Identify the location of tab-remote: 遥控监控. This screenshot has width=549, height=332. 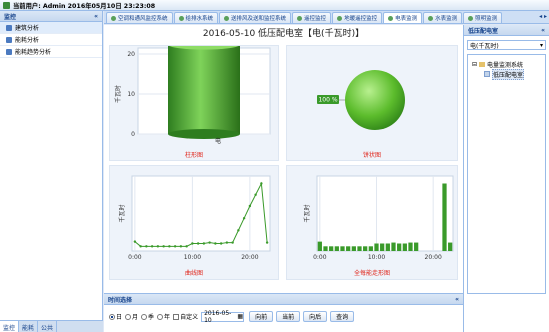
(312, 17).